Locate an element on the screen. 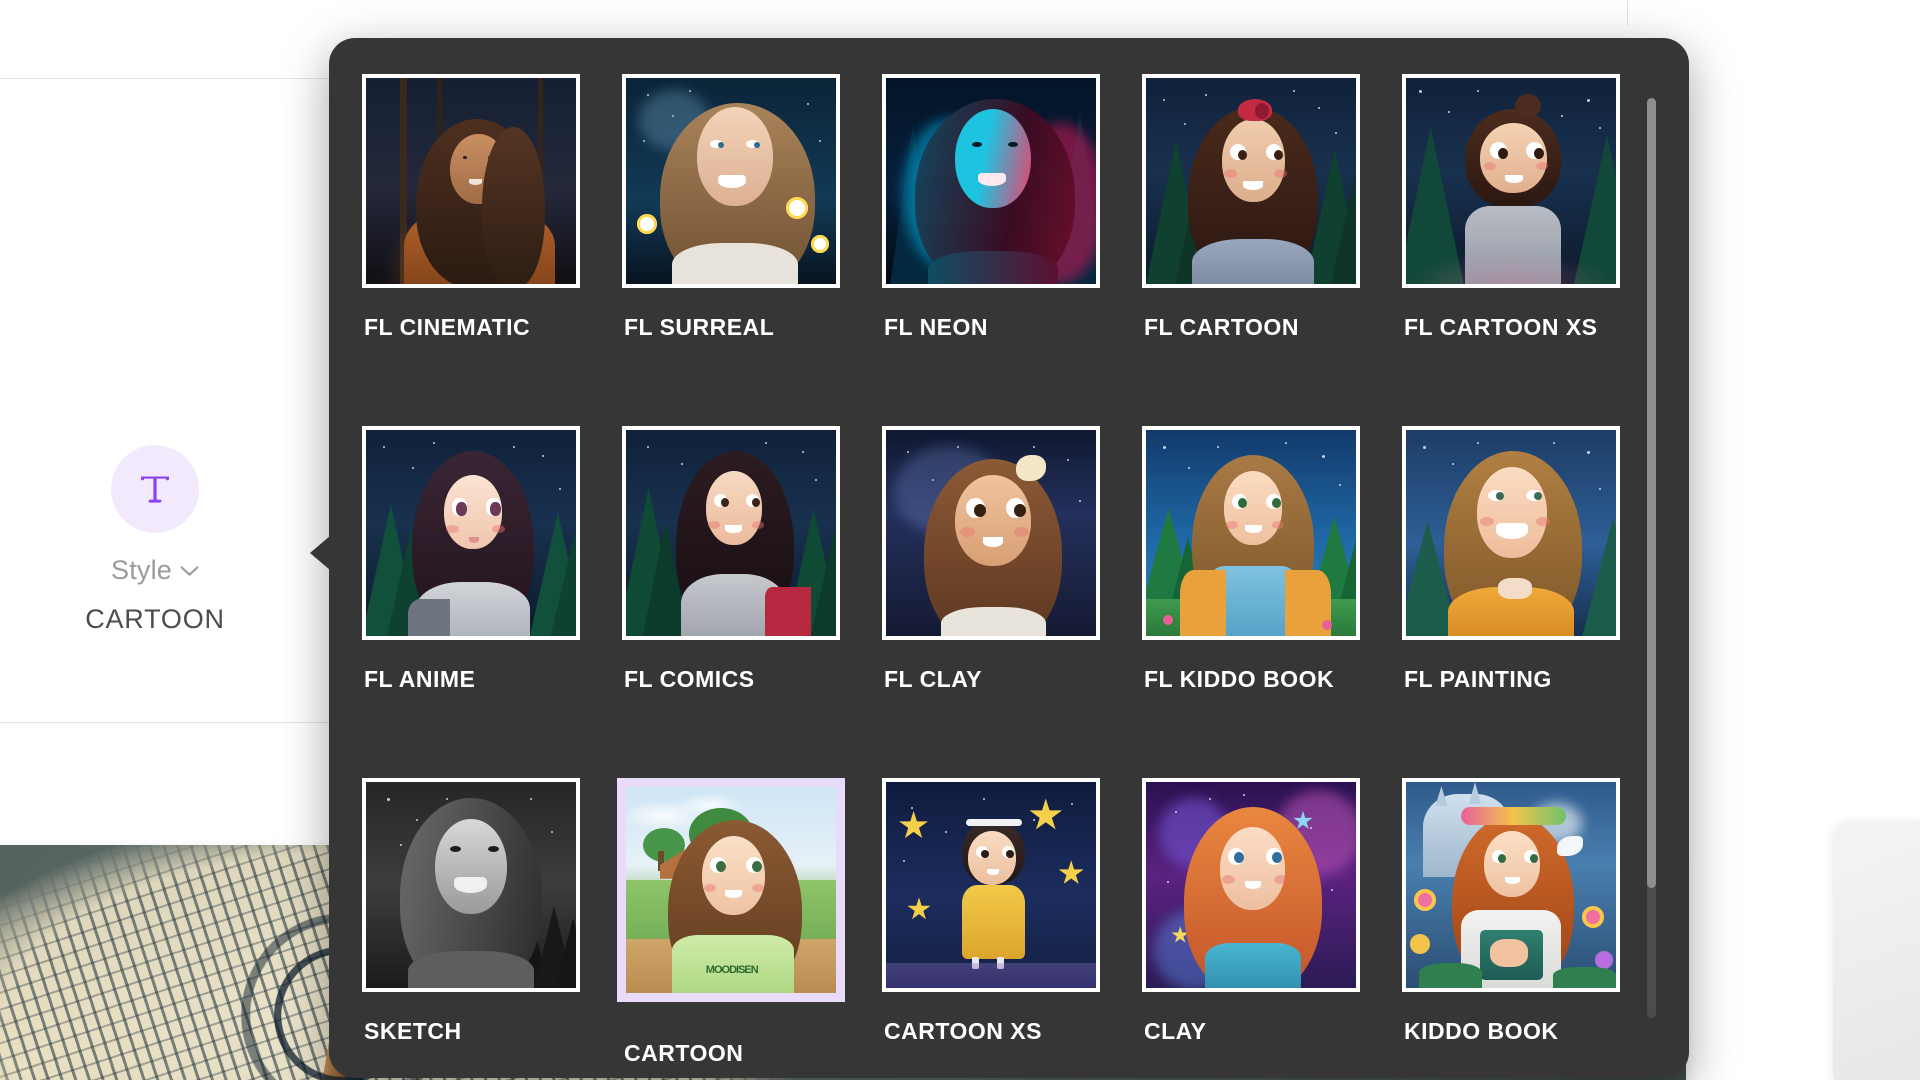 Image resolution: width=1920 pixels, height=1080 pixels. style-card-label: CLAY is located at coordinates (1175, 1031).